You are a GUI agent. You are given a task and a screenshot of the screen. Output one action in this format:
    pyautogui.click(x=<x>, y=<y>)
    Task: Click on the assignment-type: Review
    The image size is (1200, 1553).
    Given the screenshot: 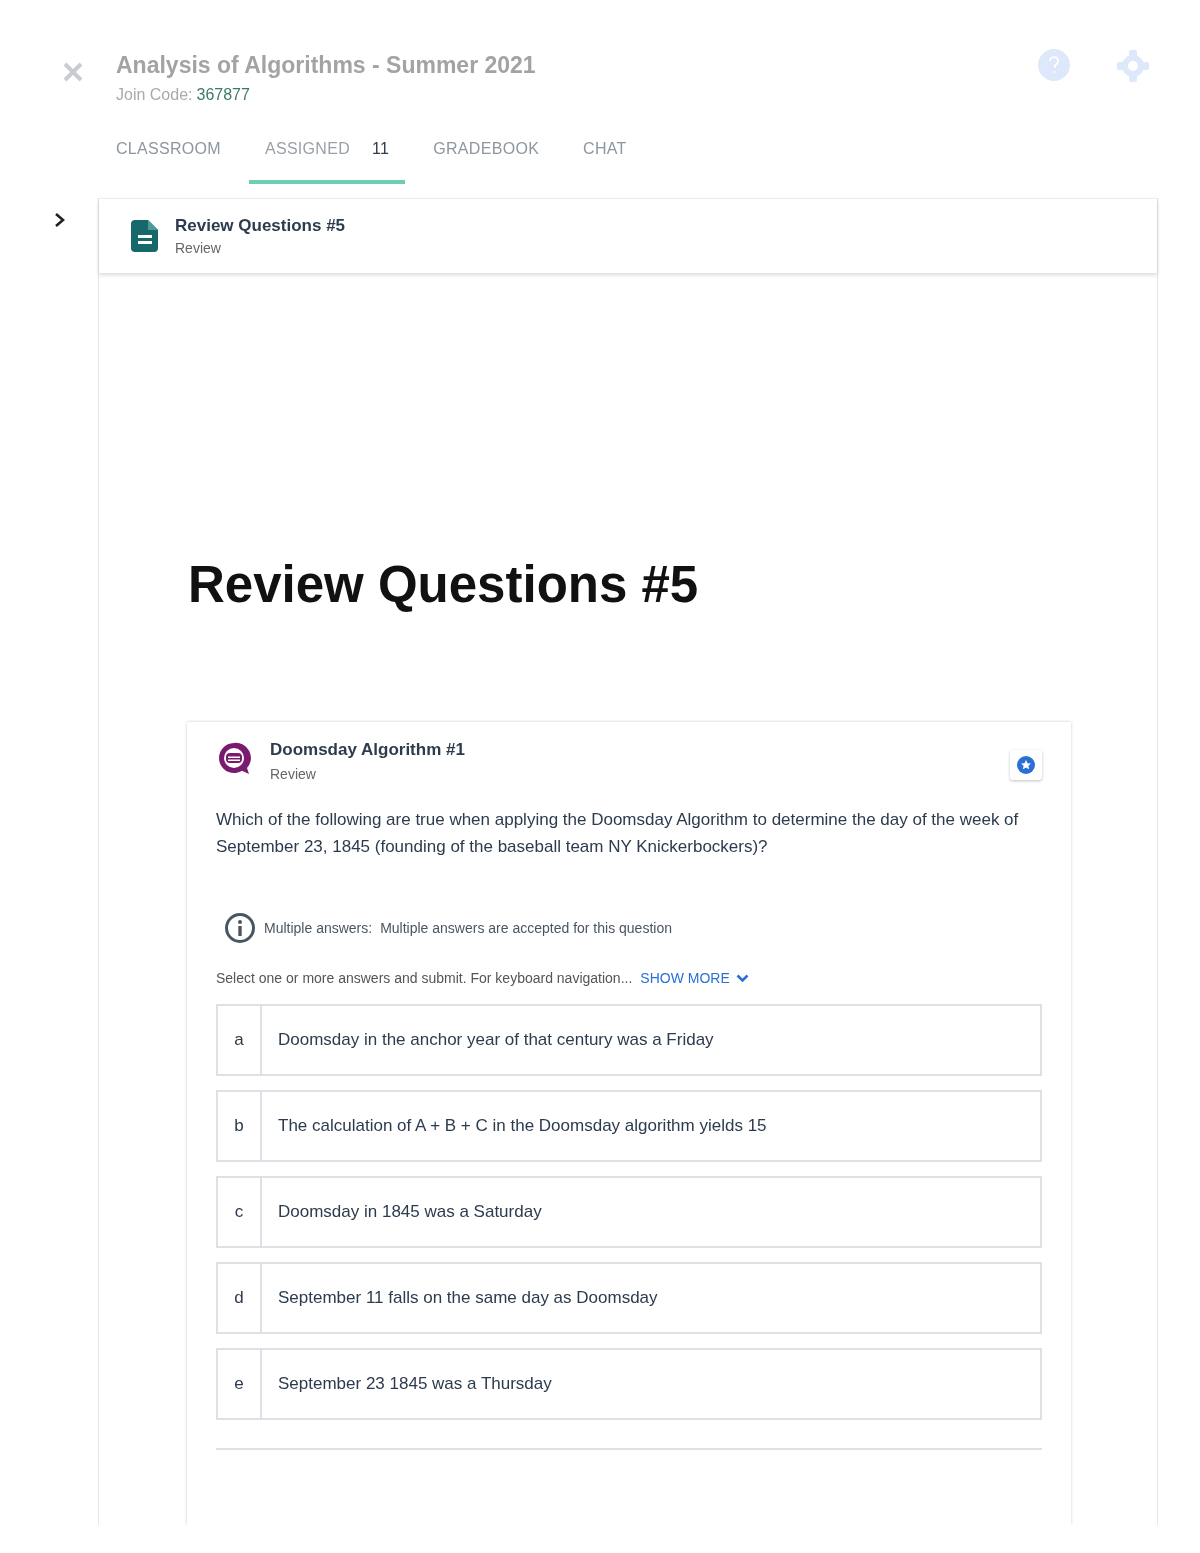 What is the action you would take?
    pyautogui.click(x=198, y=248)
    